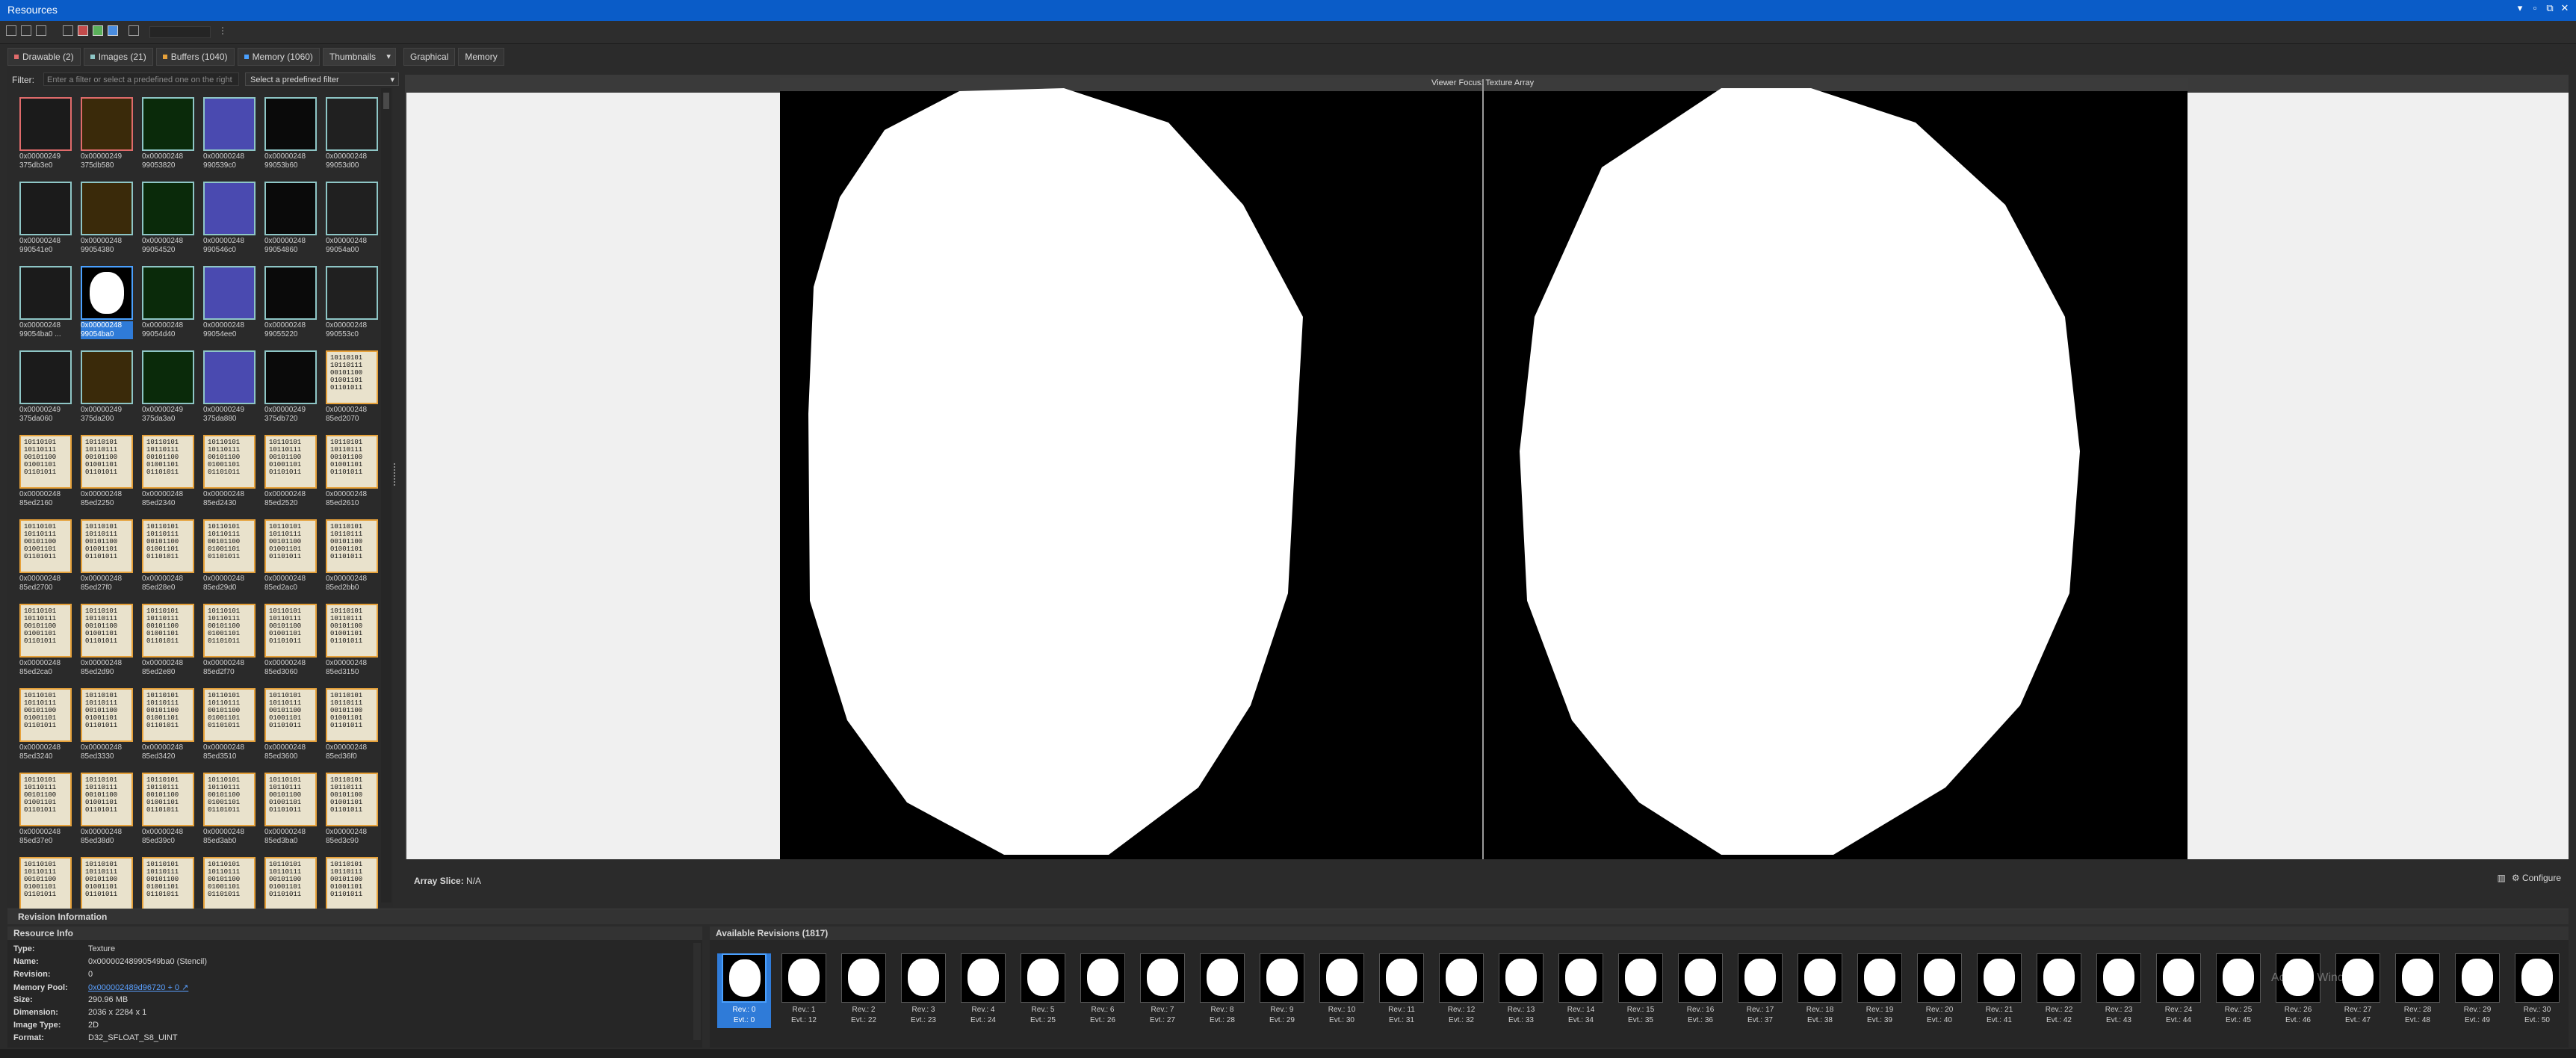 This screenshot has height=1058, width=2576. Describe the element at coordinates (180, 32) in the screenshot. I see `toolbar-input` at that location.